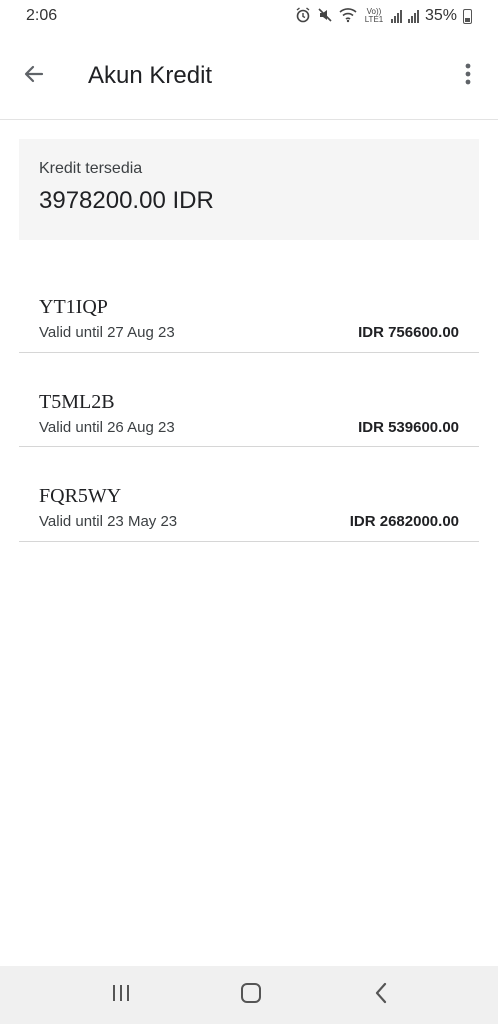 The width and height of the screenshot is (498, 1024). Describe the element at coordinates (91, 168) in the screenshot. I see `credit-label: Kredit tersedia` at that location.